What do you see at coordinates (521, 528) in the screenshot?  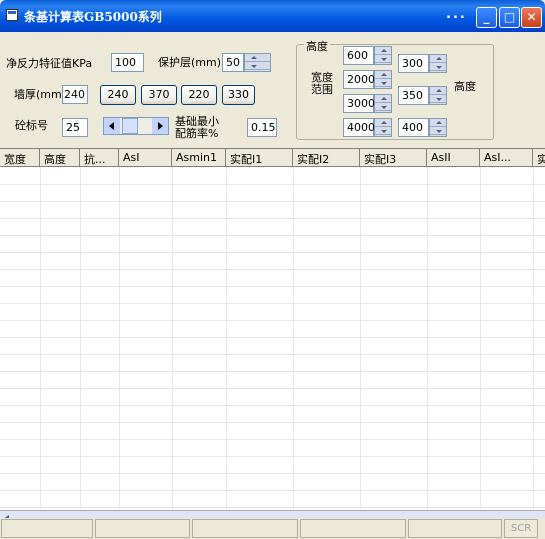 I see `status-panel-scr: SCR` at bounding box center [521, 528].